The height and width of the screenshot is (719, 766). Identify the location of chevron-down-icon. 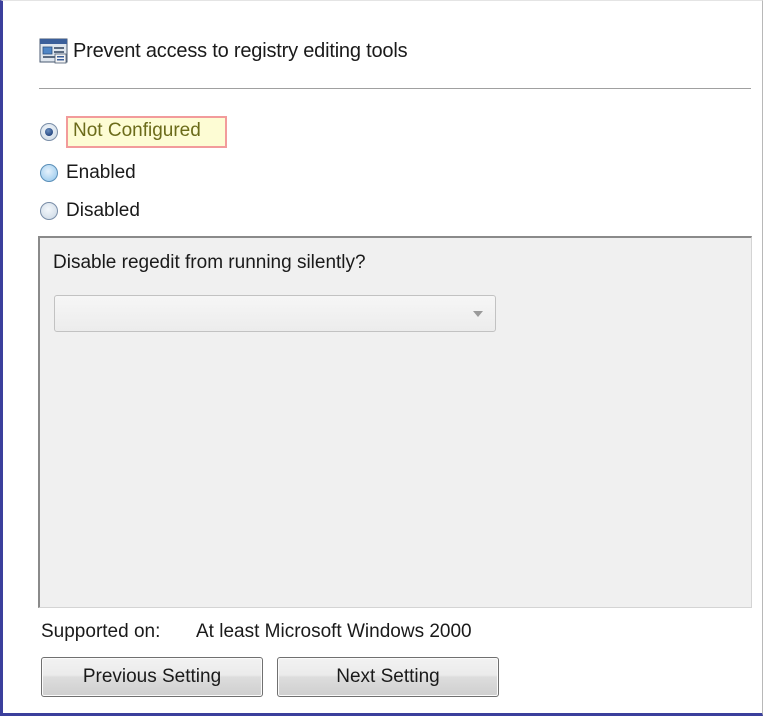
(478, 314).